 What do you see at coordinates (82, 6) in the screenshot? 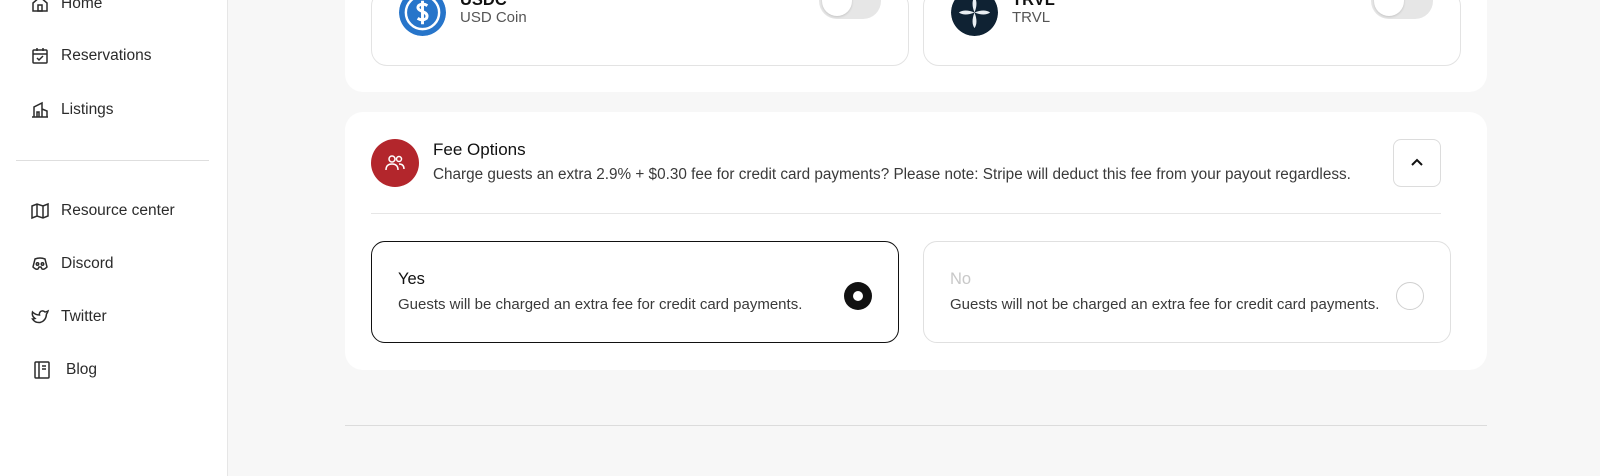
I see `sidebar-item-label: Home` at bounding box center [82, 6].